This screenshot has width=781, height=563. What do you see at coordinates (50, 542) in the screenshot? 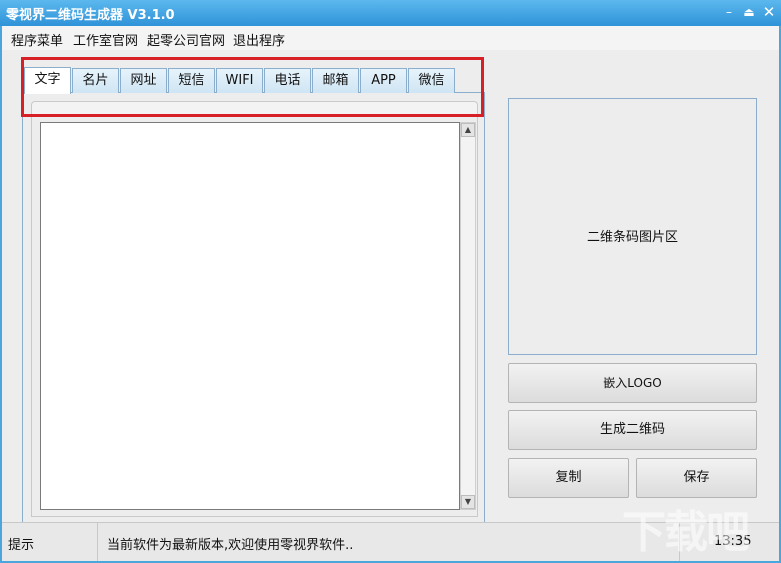
I see `status-hint-cell: 提示` at bounding box center [50, 542].